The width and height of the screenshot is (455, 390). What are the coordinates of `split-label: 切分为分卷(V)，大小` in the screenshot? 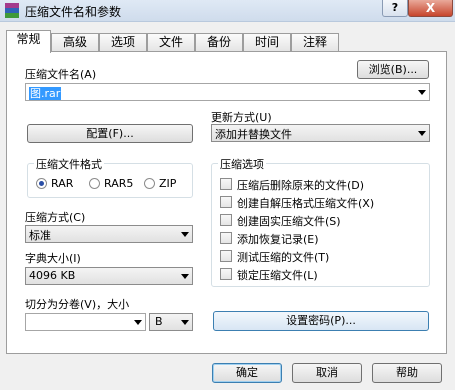 It's located at (77, 304).